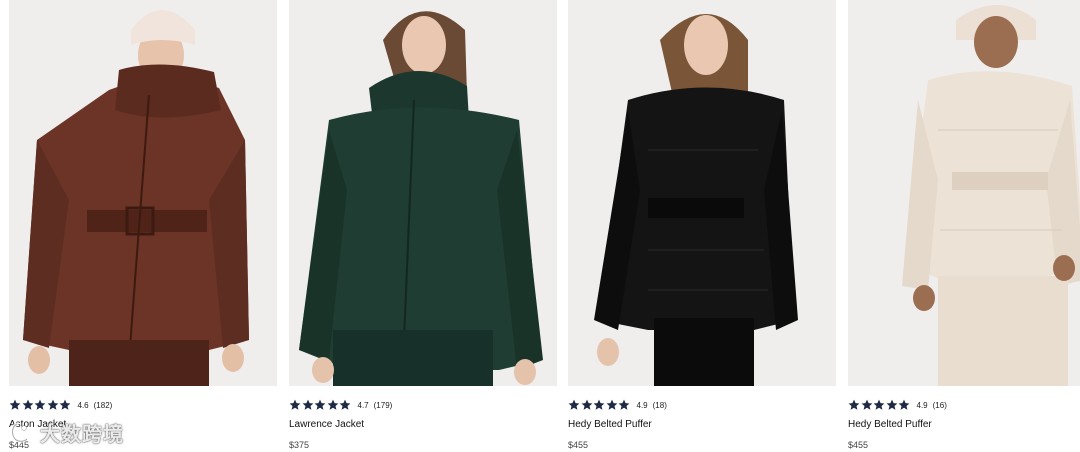 The width and height of the screenshot is (1080, 452). What do you see at coordinates (19, 445) in the screenshot?
I see `product-price: $445` at bounding box center [19, 445].